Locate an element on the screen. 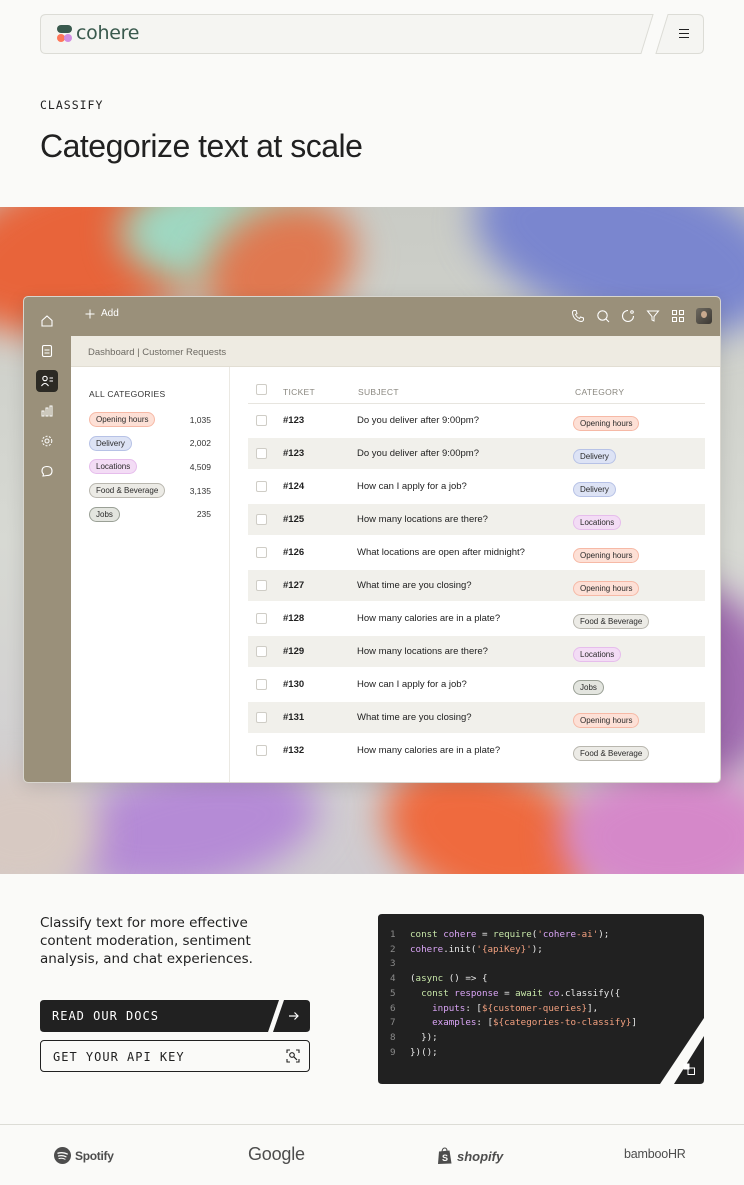 Image resolution: width=744 pixels, height=1185 pixels. category-pill: Food & Beverage is located at coordinates (127, 491).